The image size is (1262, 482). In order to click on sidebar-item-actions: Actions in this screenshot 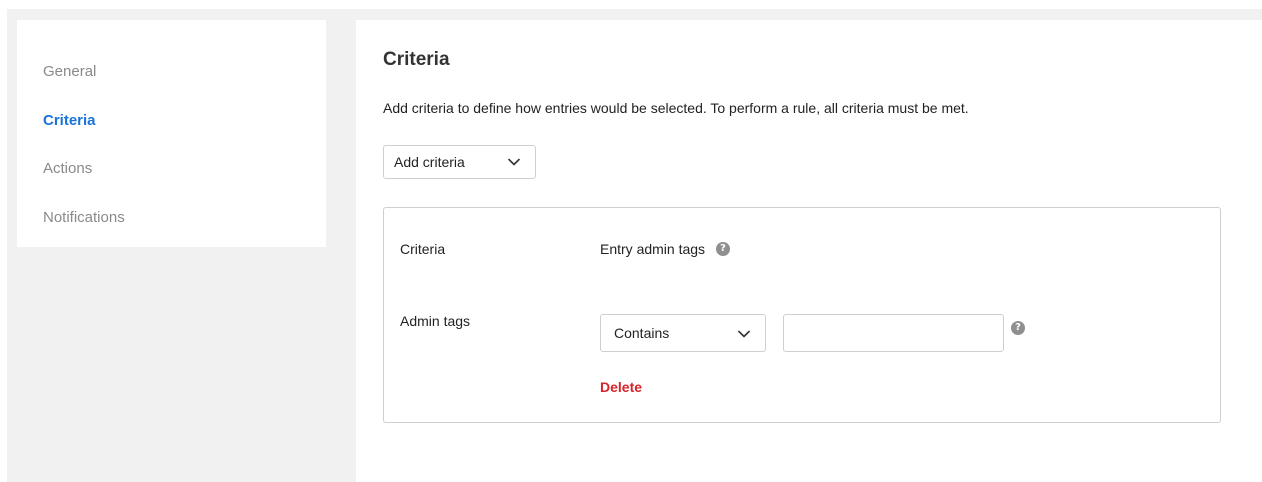, I will do `click(67, 168)`.